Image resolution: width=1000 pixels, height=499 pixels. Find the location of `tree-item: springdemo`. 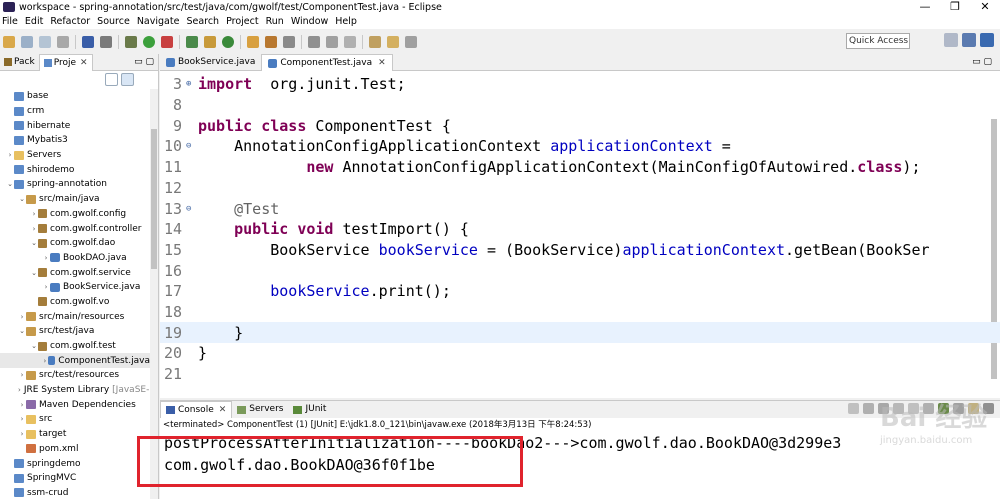

tree-item: springdemo is located at coordinates (75, 463).